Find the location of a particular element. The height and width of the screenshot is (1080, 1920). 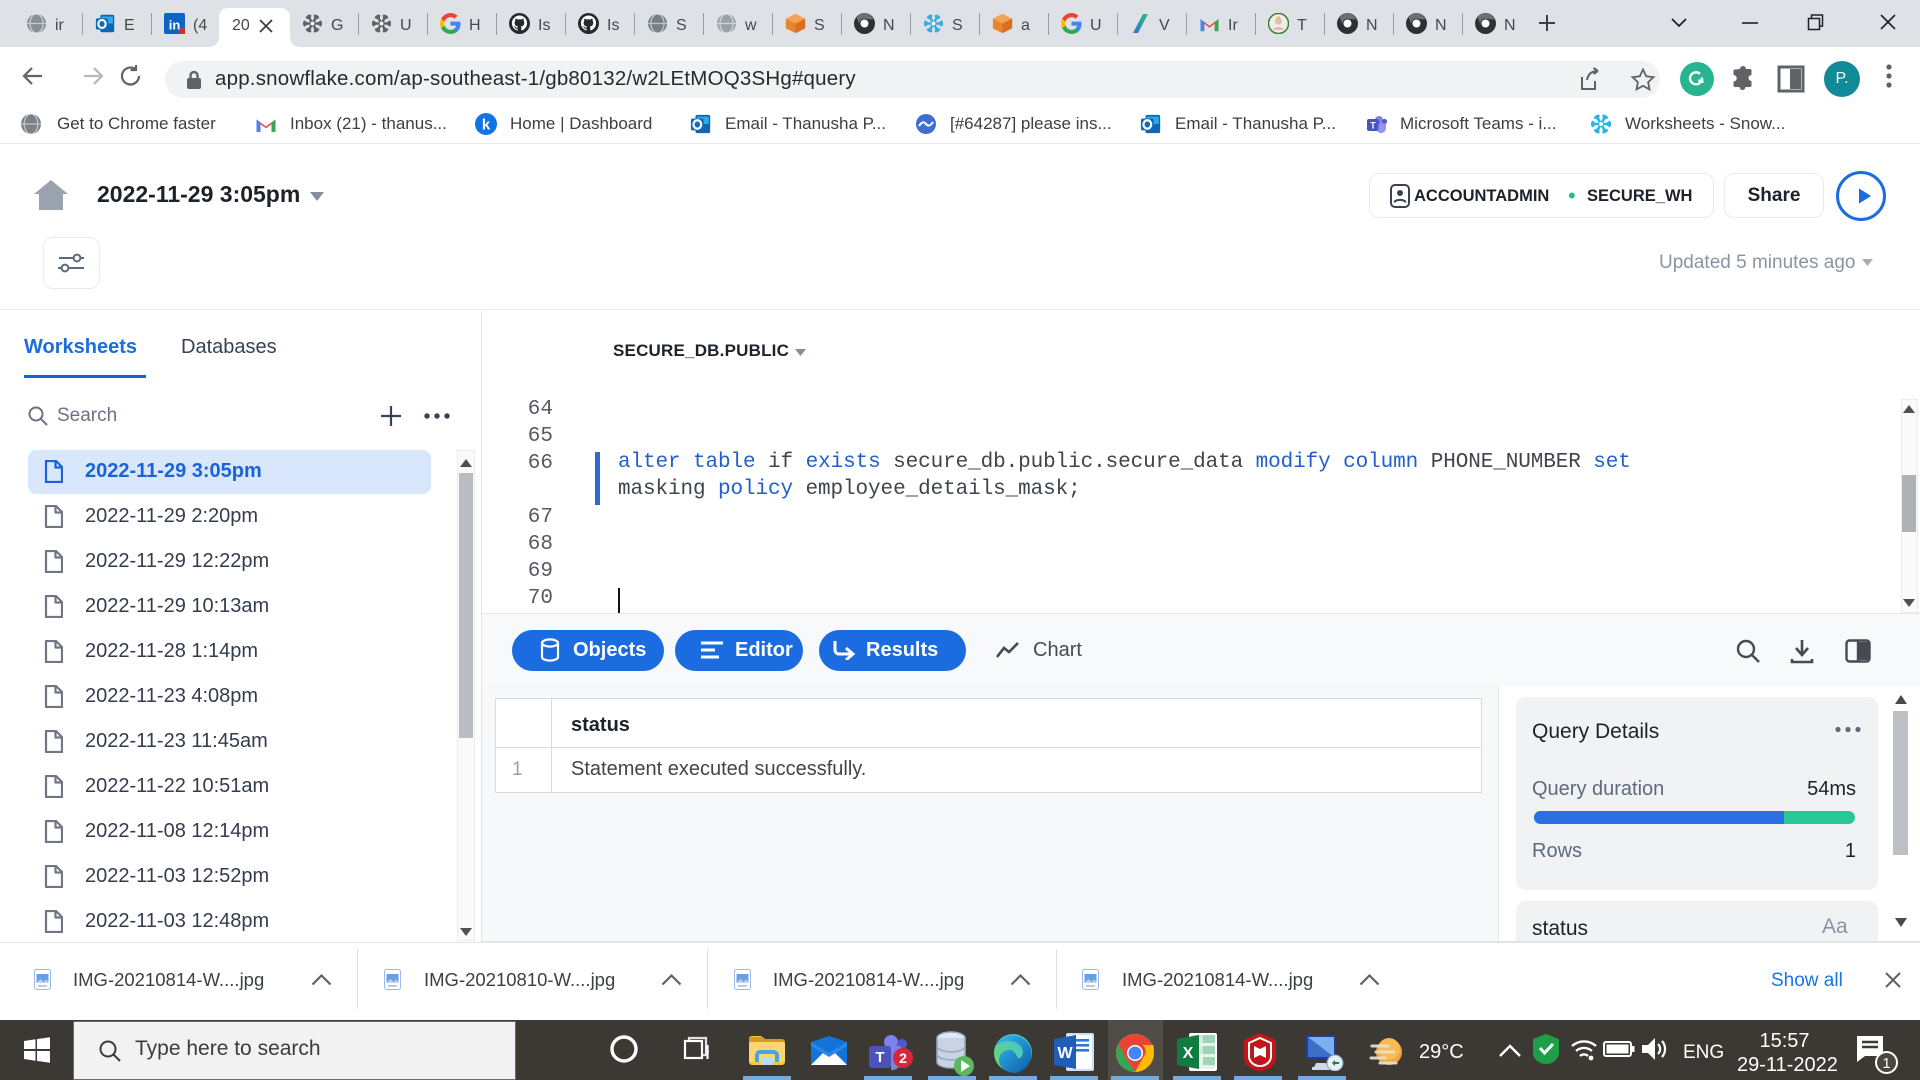

svg-text: X is located at coordinates (1188, 1053).